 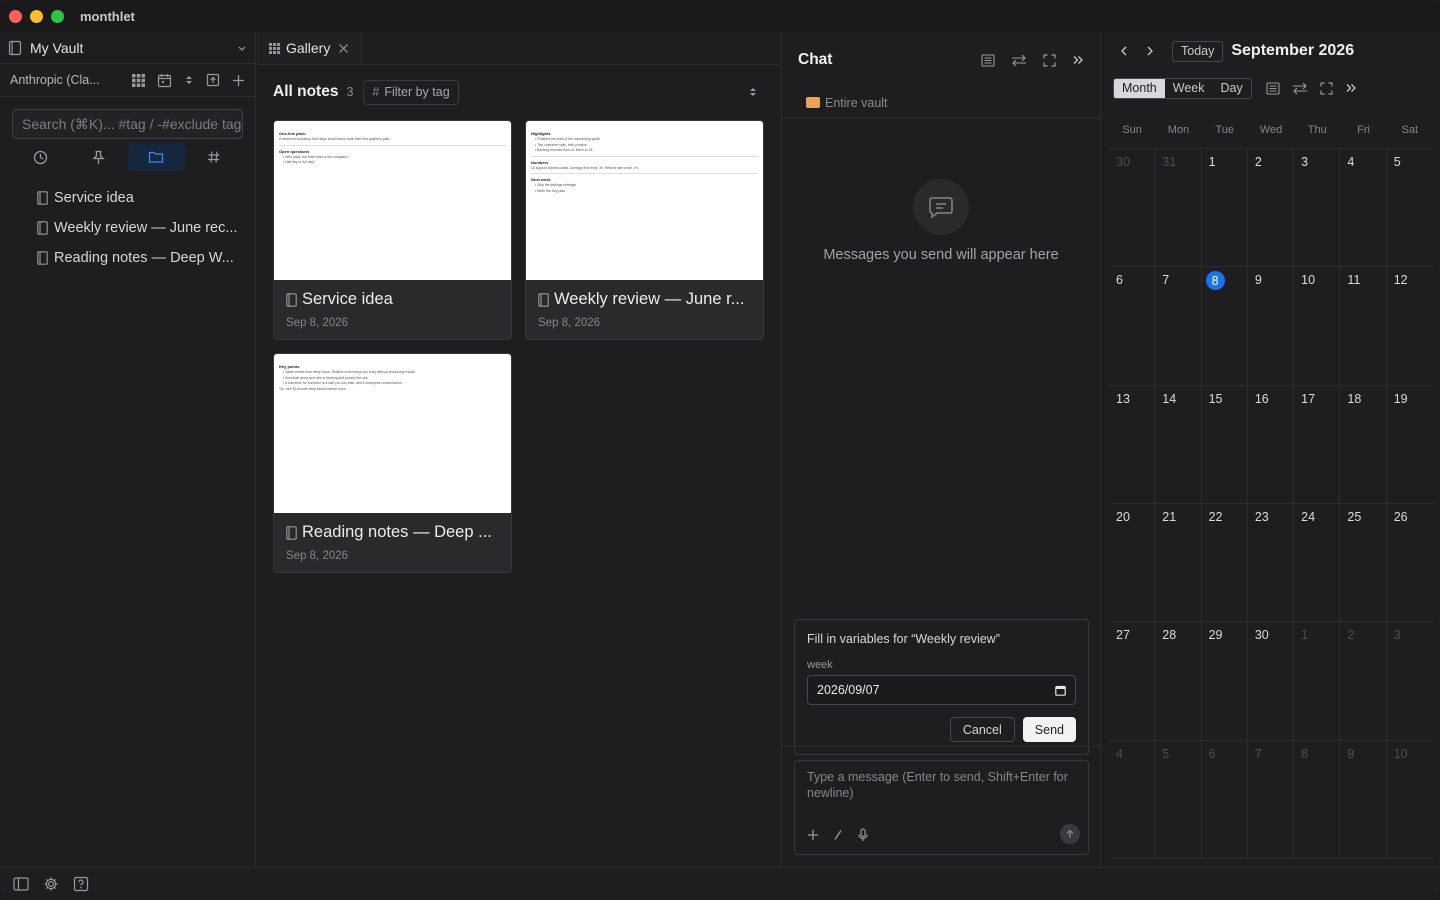 What do you see at coordinates (1409, 563) in the screenshot?
I see `calendar-day: 26` at bounding box center [1409, 563].